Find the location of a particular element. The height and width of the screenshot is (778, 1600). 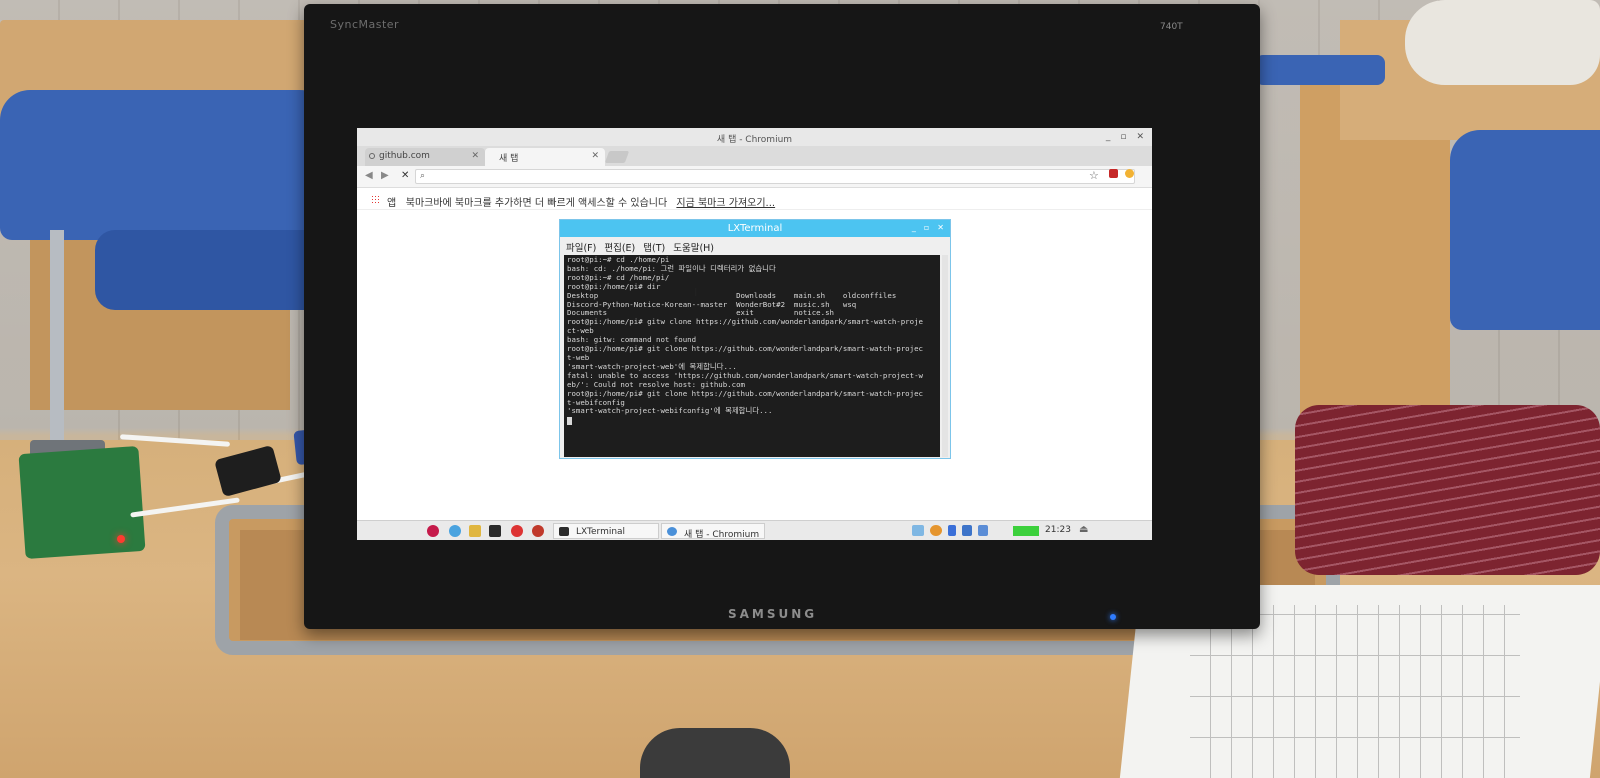

new-tab-button is located at coordinates (617, 157).